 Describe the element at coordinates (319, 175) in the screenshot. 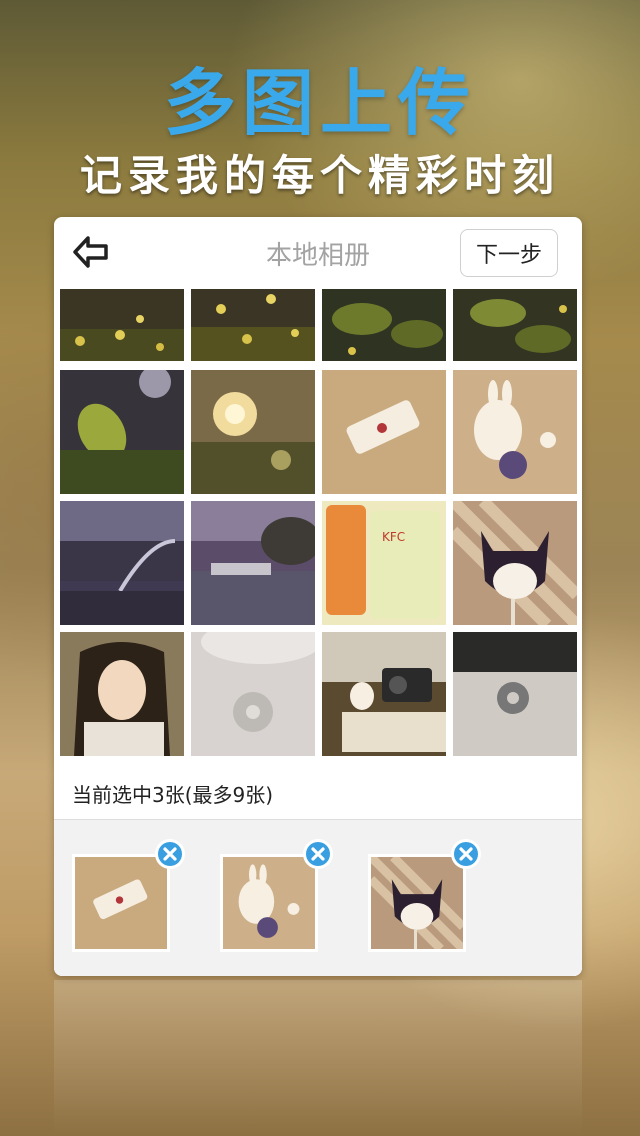

I see `hero-subtitle: 记录我的每个精彩时刻` at that location.